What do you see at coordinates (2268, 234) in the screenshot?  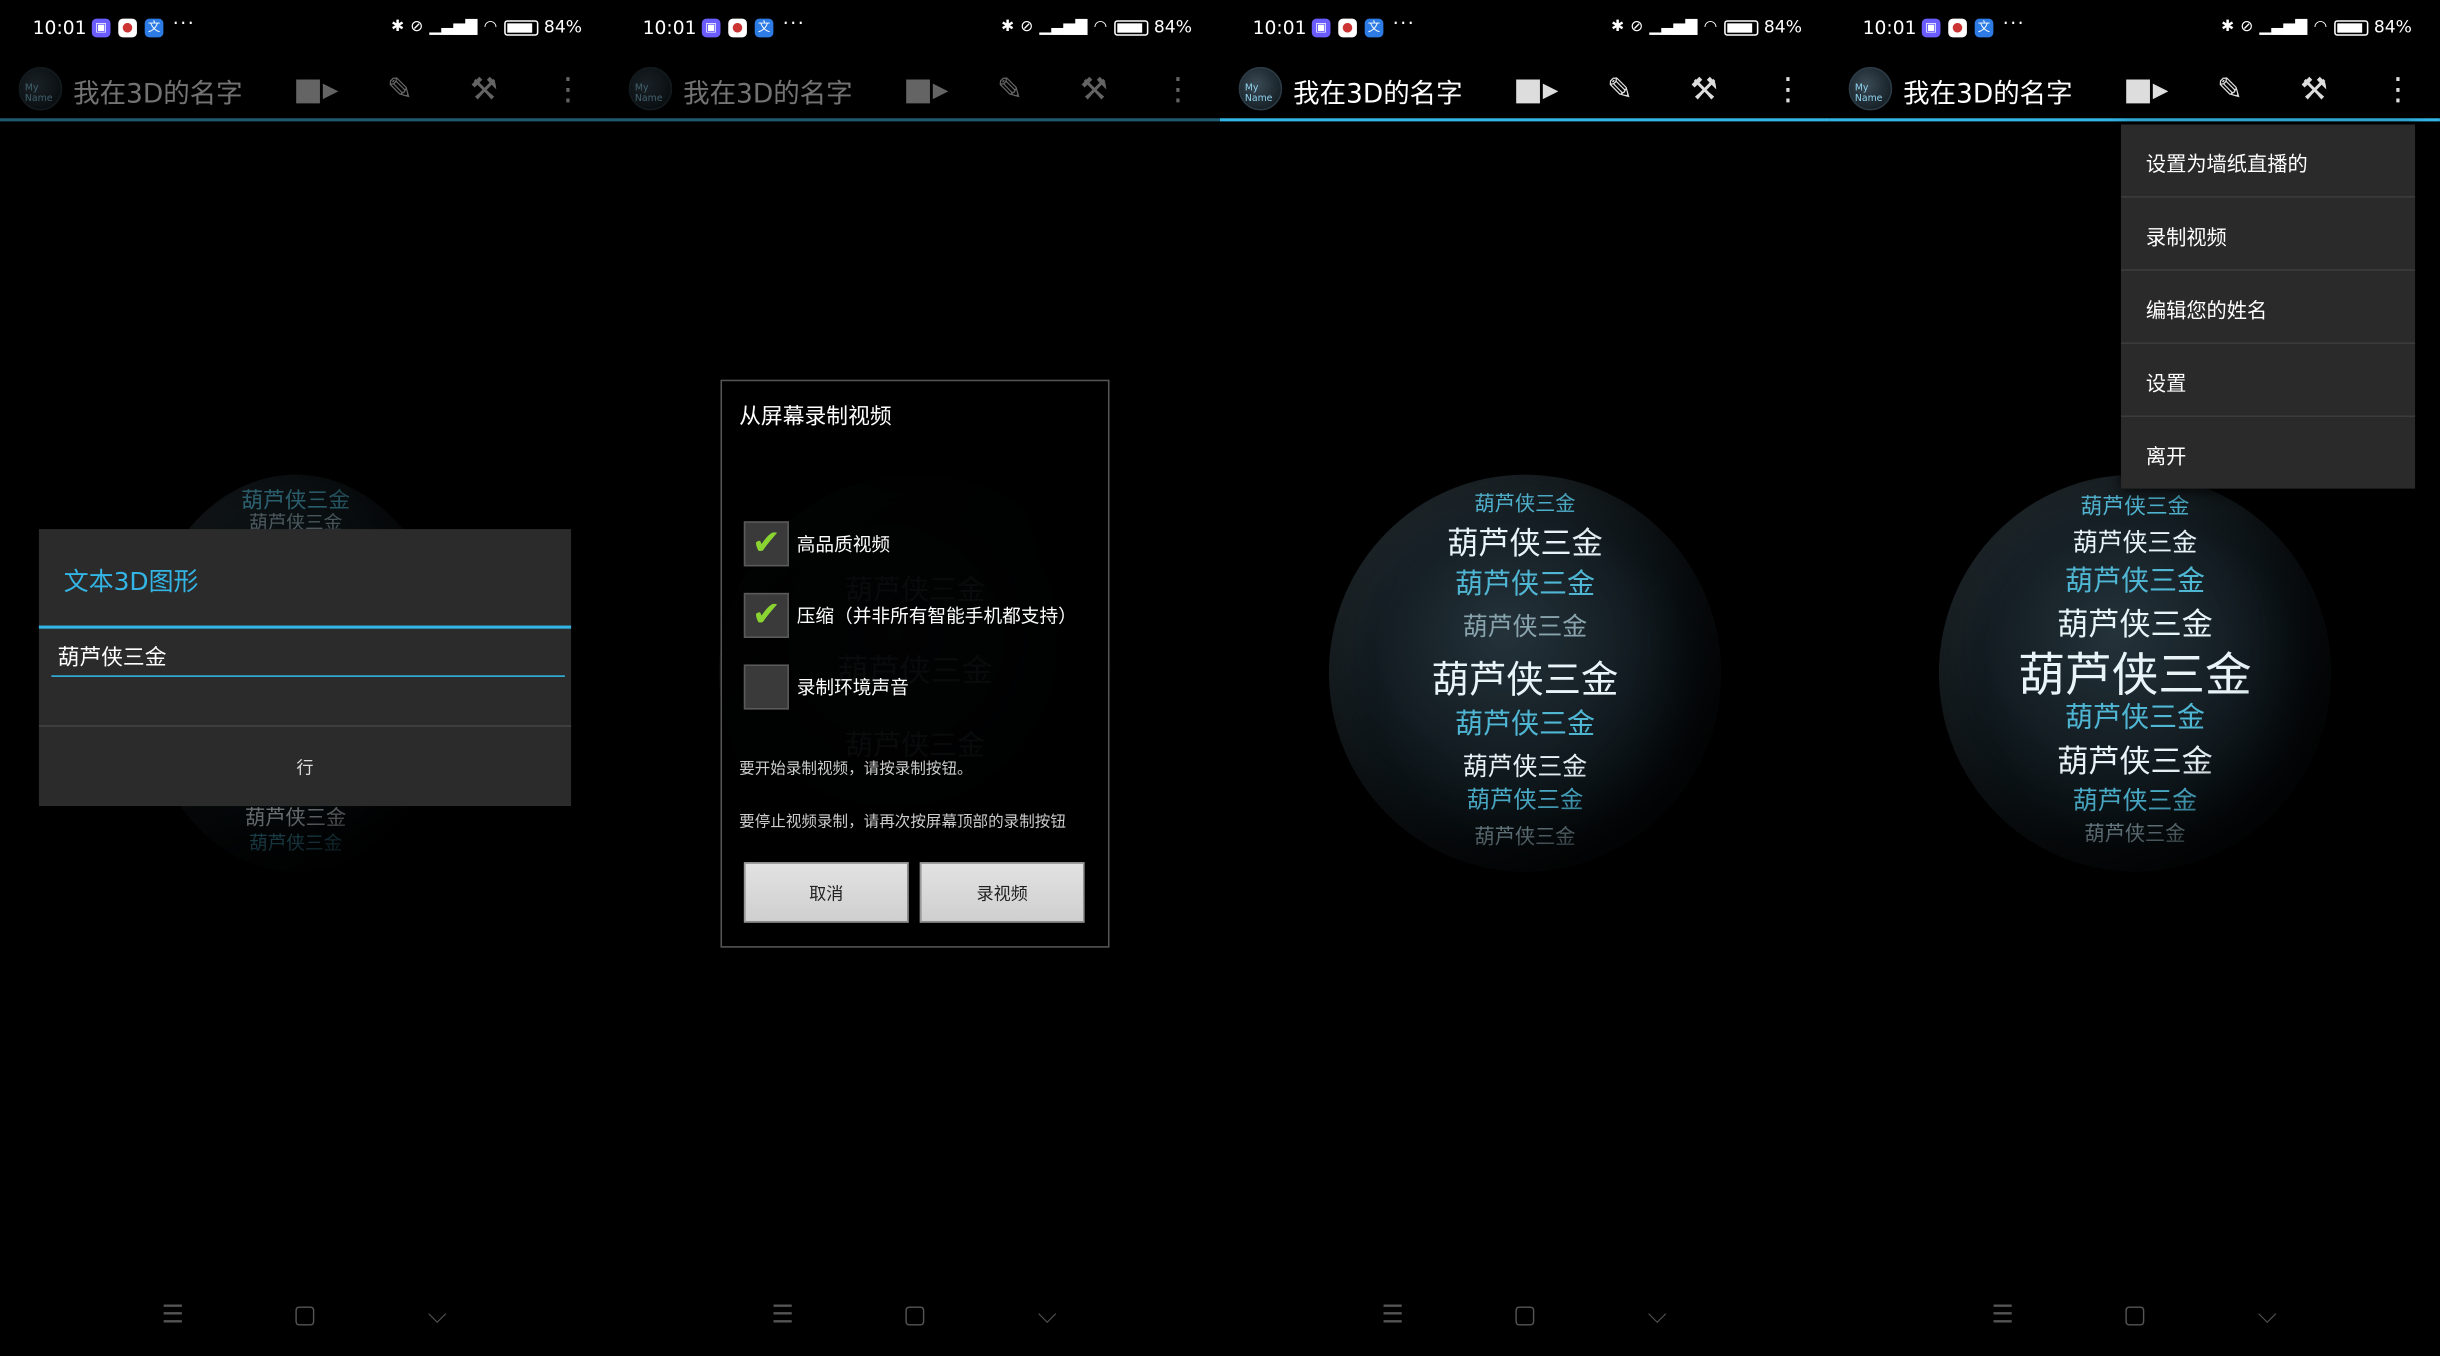 I see `menu-item-record-video: 录制视频` at bounding box center [2268, 234].